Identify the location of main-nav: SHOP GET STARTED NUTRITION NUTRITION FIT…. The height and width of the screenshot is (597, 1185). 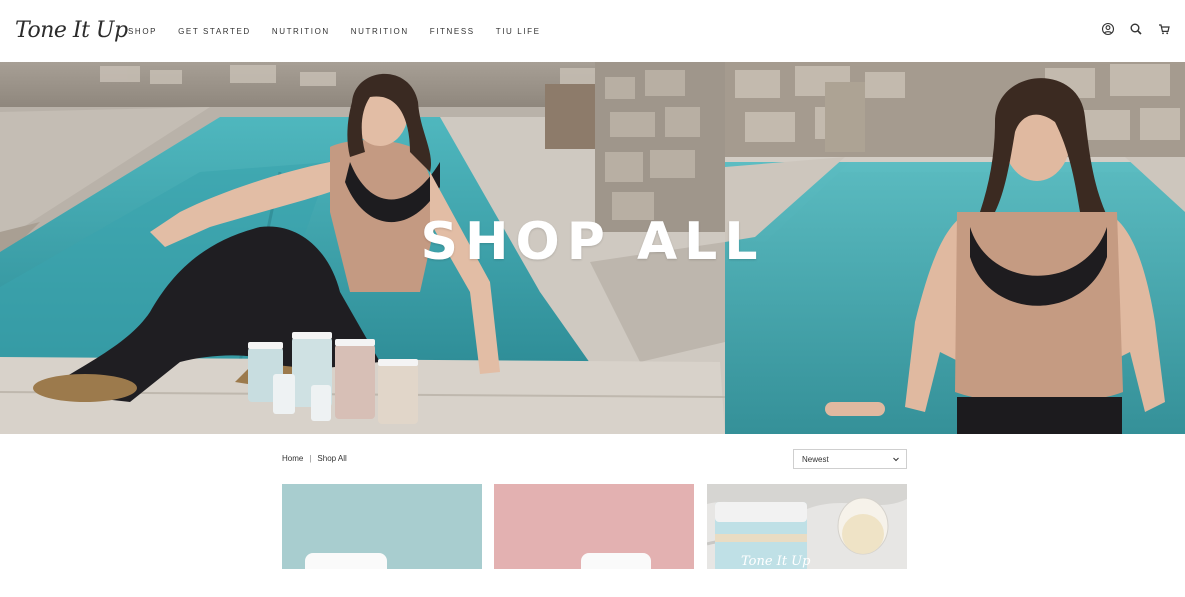
(345, 31).